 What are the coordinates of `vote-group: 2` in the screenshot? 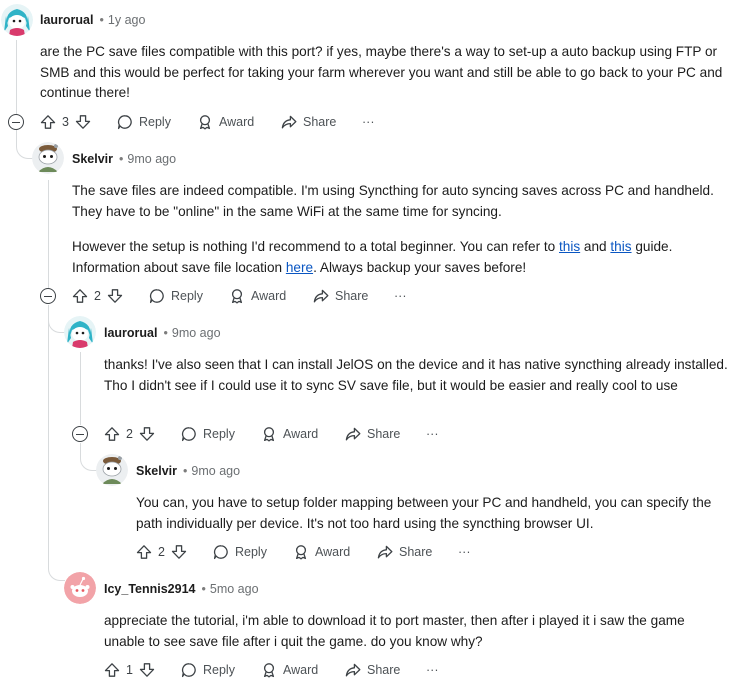 It's located at (129, 434).